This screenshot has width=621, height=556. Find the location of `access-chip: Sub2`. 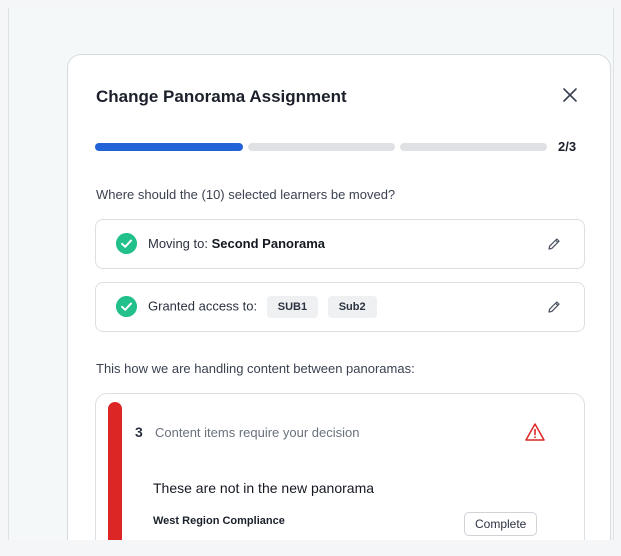

access-chip: Sub2 is located at coordinates (352, 307).